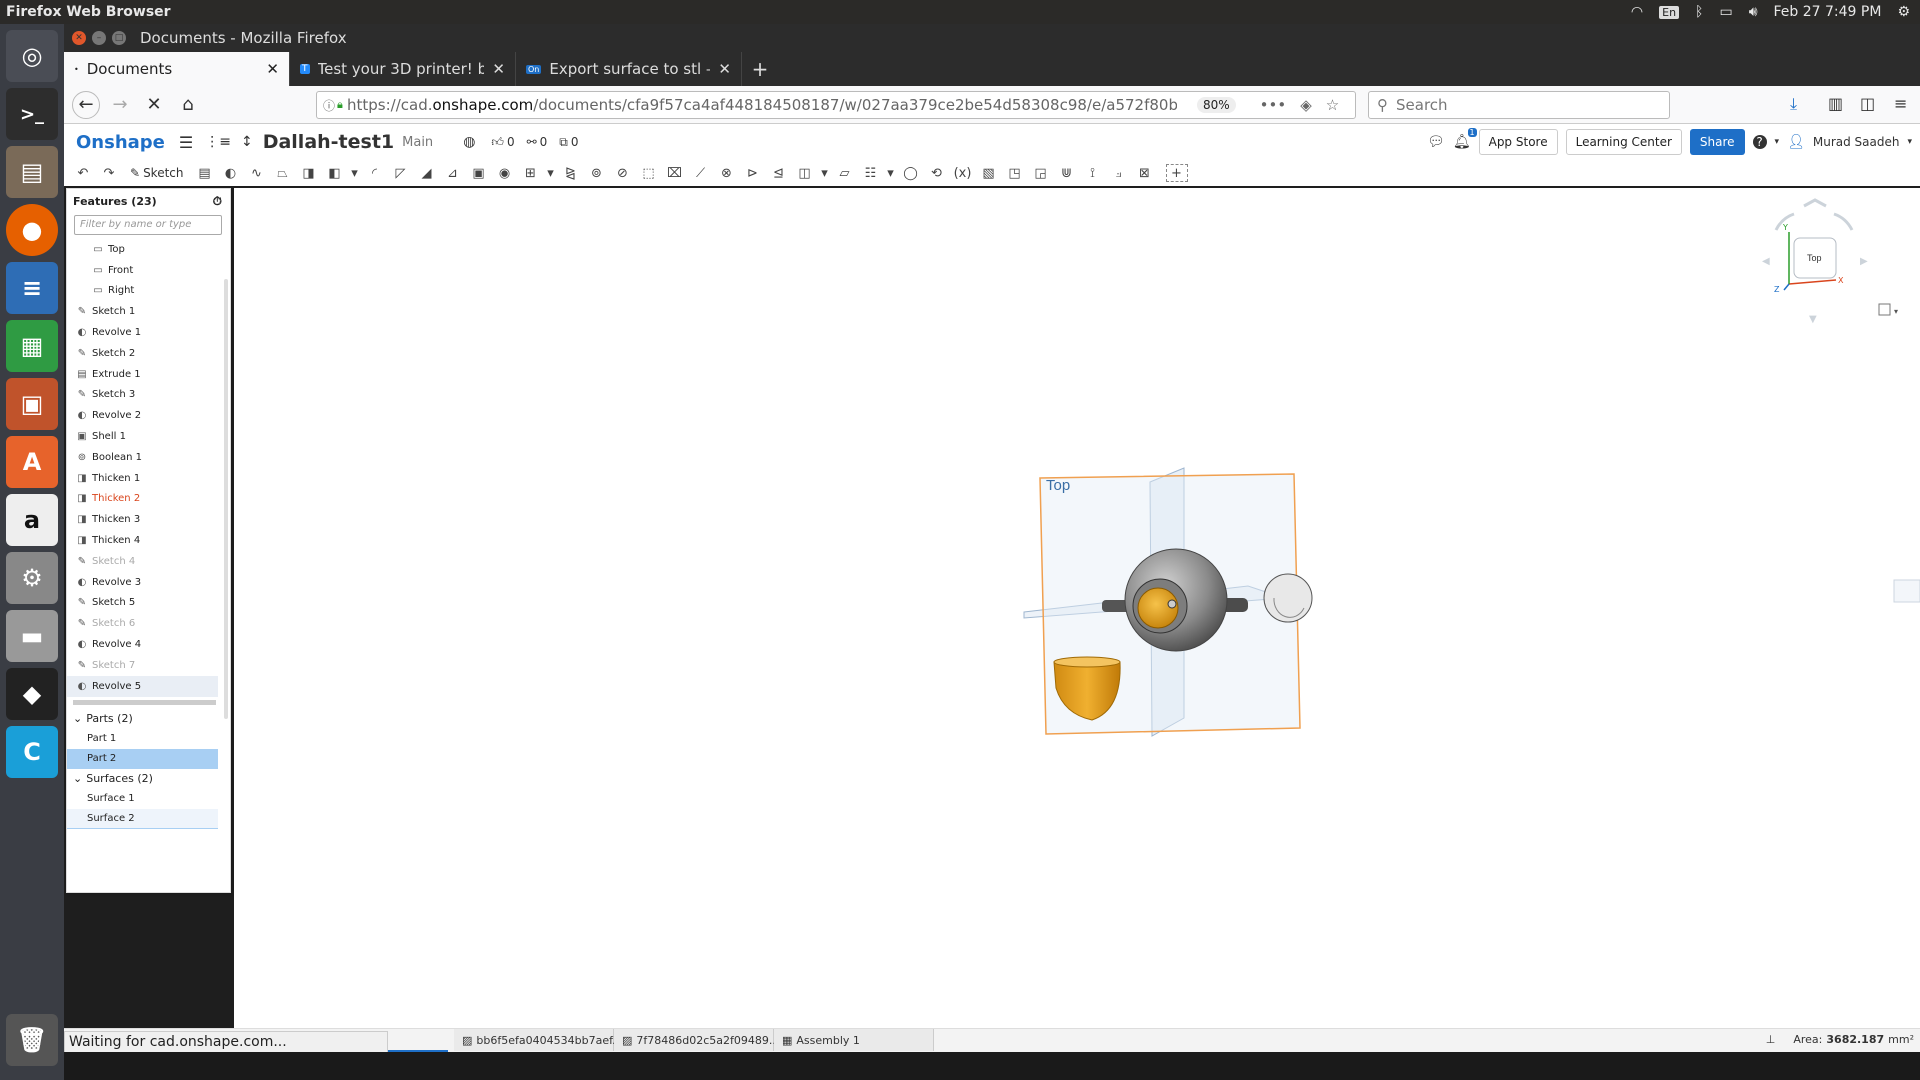 This screenshot has height=1080, width=1920. Describe the element at coordinates (188, 105) in the screenshot. I see `home-button: ⌂` at that location.